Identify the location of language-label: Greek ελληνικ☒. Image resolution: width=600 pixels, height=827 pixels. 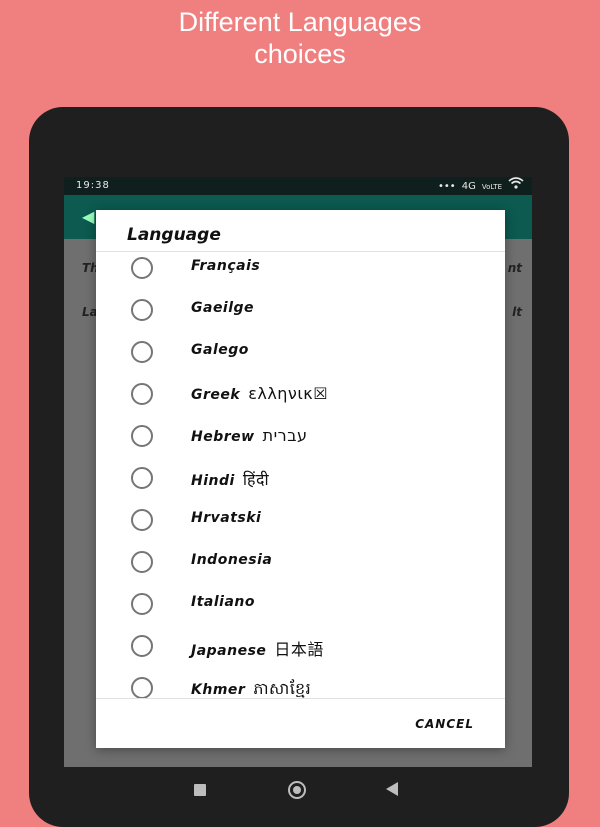
(260, 393).